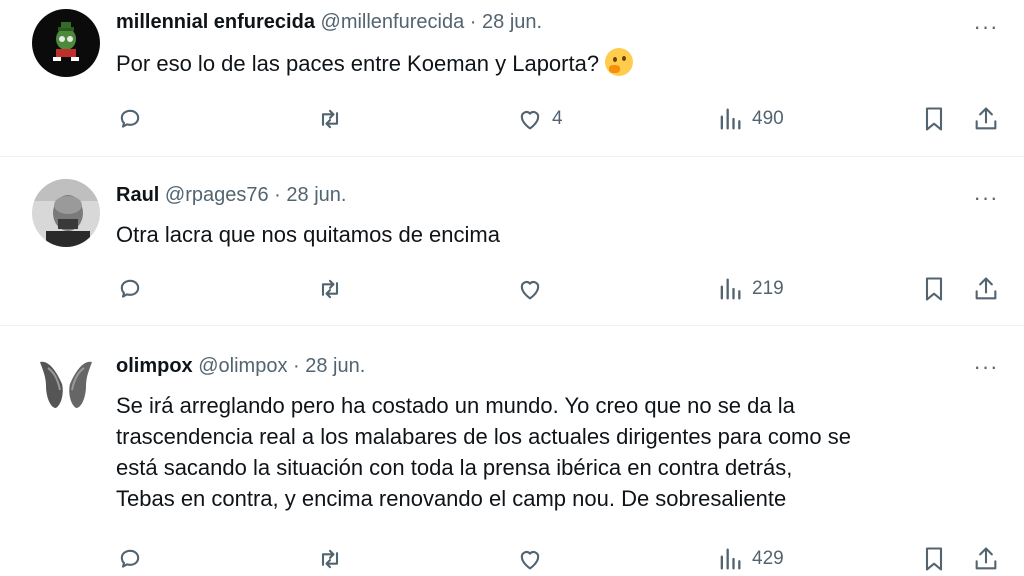  I want to click on views-button: 429, so click(750, 559).